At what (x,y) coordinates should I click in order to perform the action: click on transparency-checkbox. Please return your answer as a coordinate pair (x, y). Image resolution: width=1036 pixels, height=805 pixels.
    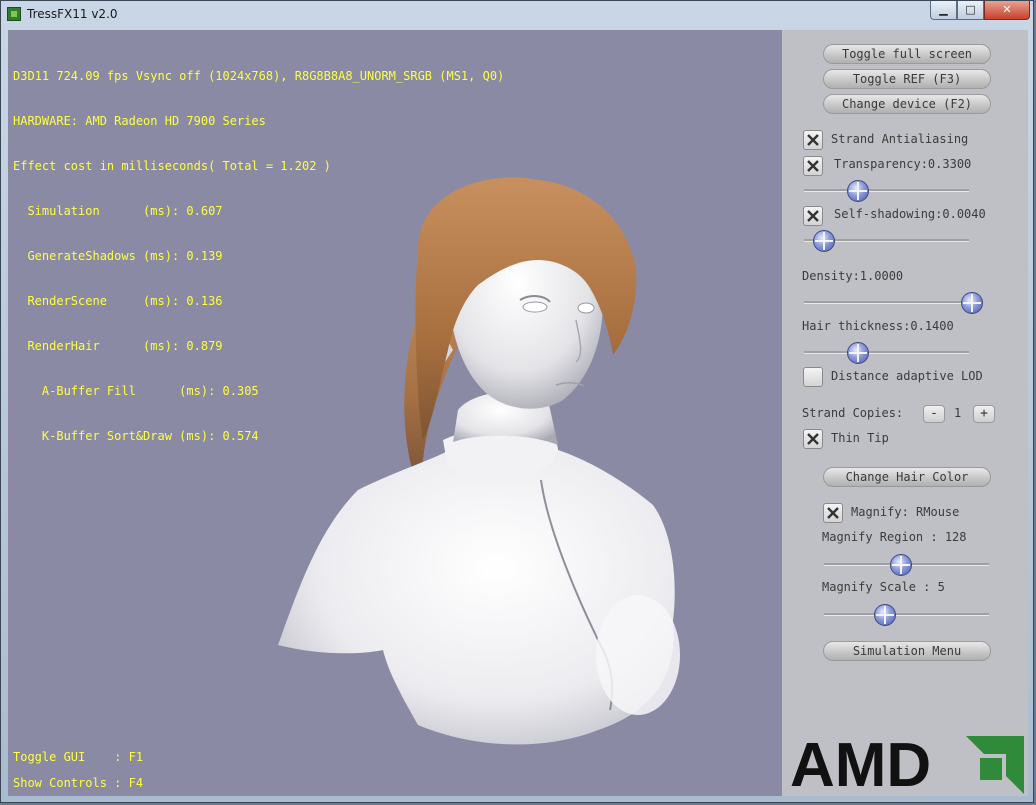
    Looking at the image, I should click on (813, 166).